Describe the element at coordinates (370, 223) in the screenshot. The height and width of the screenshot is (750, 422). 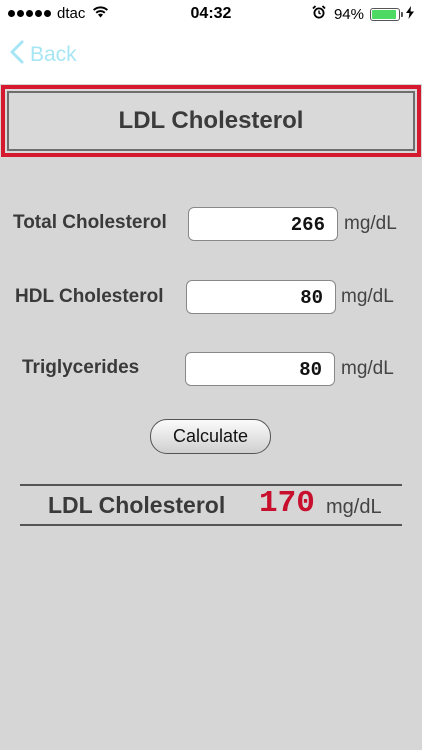
I see `total-cholesterol-unit: mg/dL` at that location.